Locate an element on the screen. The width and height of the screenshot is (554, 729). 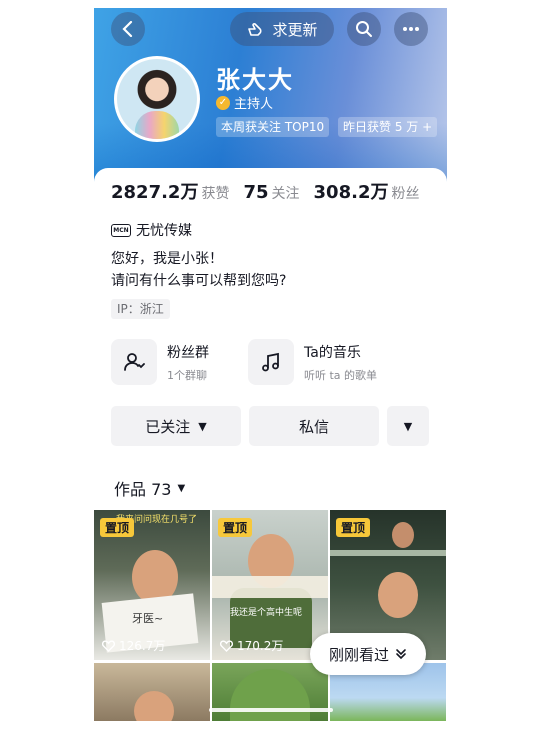
works-label: 作品 73 is located at coordinates (143, 489).